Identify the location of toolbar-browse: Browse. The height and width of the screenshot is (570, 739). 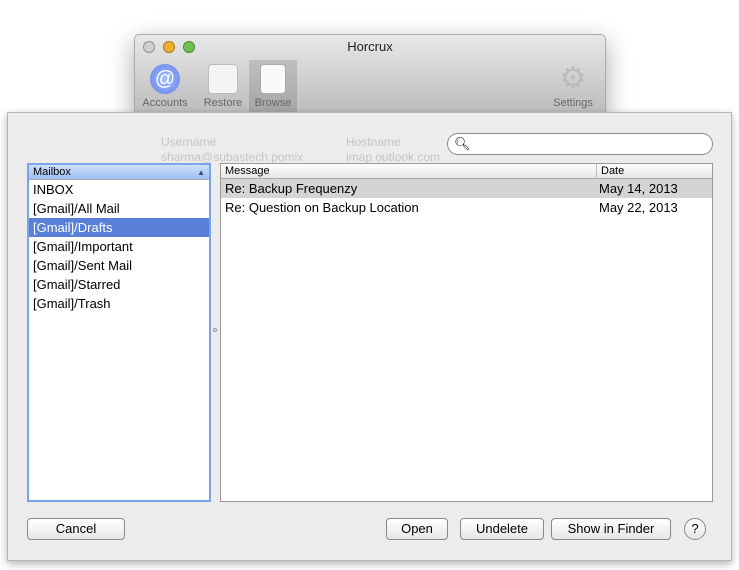
(273, 86).